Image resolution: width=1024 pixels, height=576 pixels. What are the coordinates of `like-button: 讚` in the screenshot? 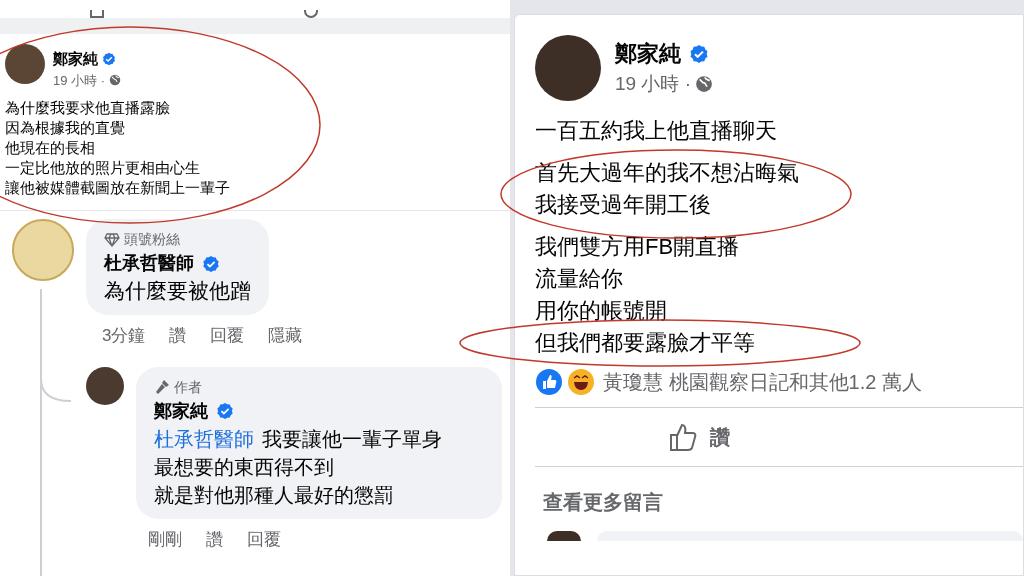 It's located at (699, 437).